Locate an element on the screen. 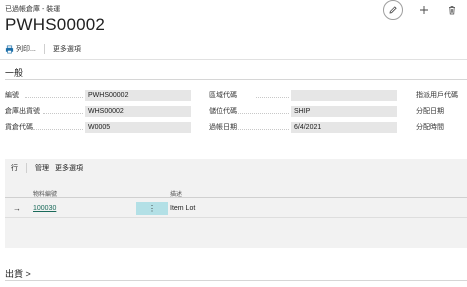  bin-field: SHIP is located at coordinates (344, 111).